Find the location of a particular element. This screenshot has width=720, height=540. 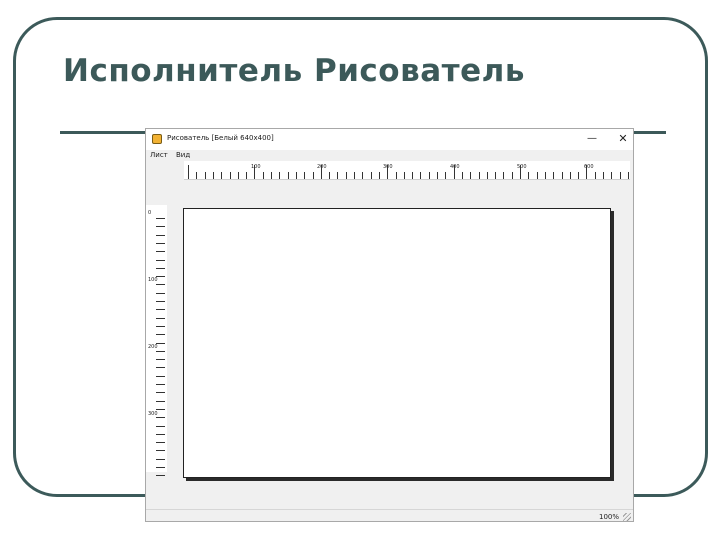

ruler-top-label: 500 is located at coordinates (522, 167).